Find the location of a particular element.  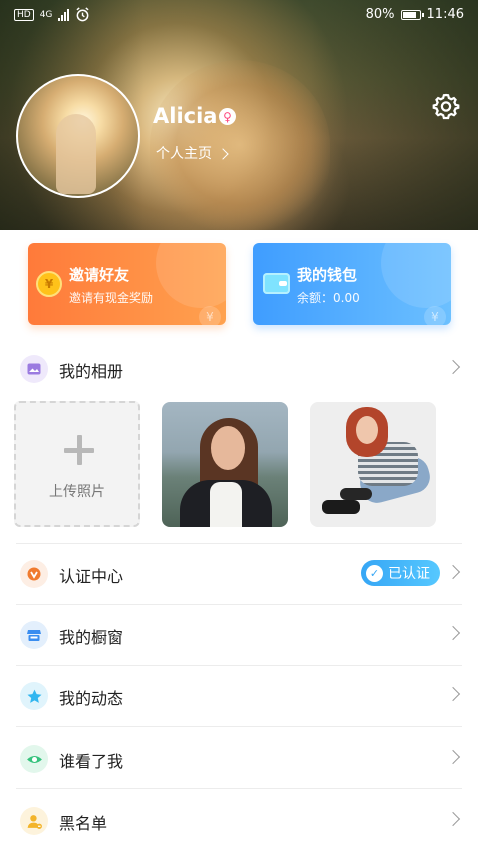

menu-label: 我的橱窗 is located at coordinates (91, 637).